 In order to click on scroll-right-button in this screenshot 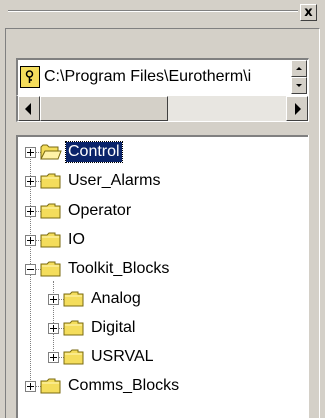, I will do `click(297, 108)`.